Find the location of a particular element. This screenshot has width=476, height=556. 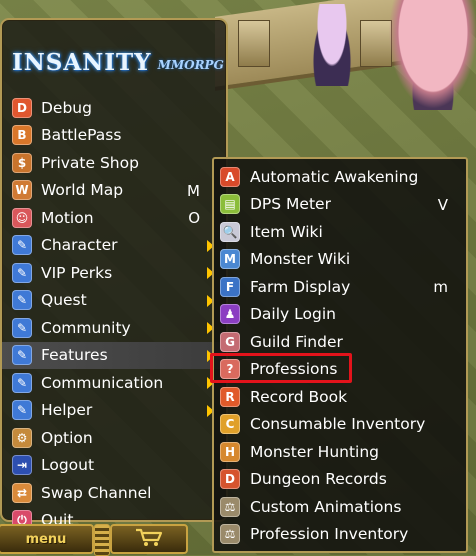

submenu-item-profession-inventory: ⚖ Profession Inventory is located at coordinates (340, 535).